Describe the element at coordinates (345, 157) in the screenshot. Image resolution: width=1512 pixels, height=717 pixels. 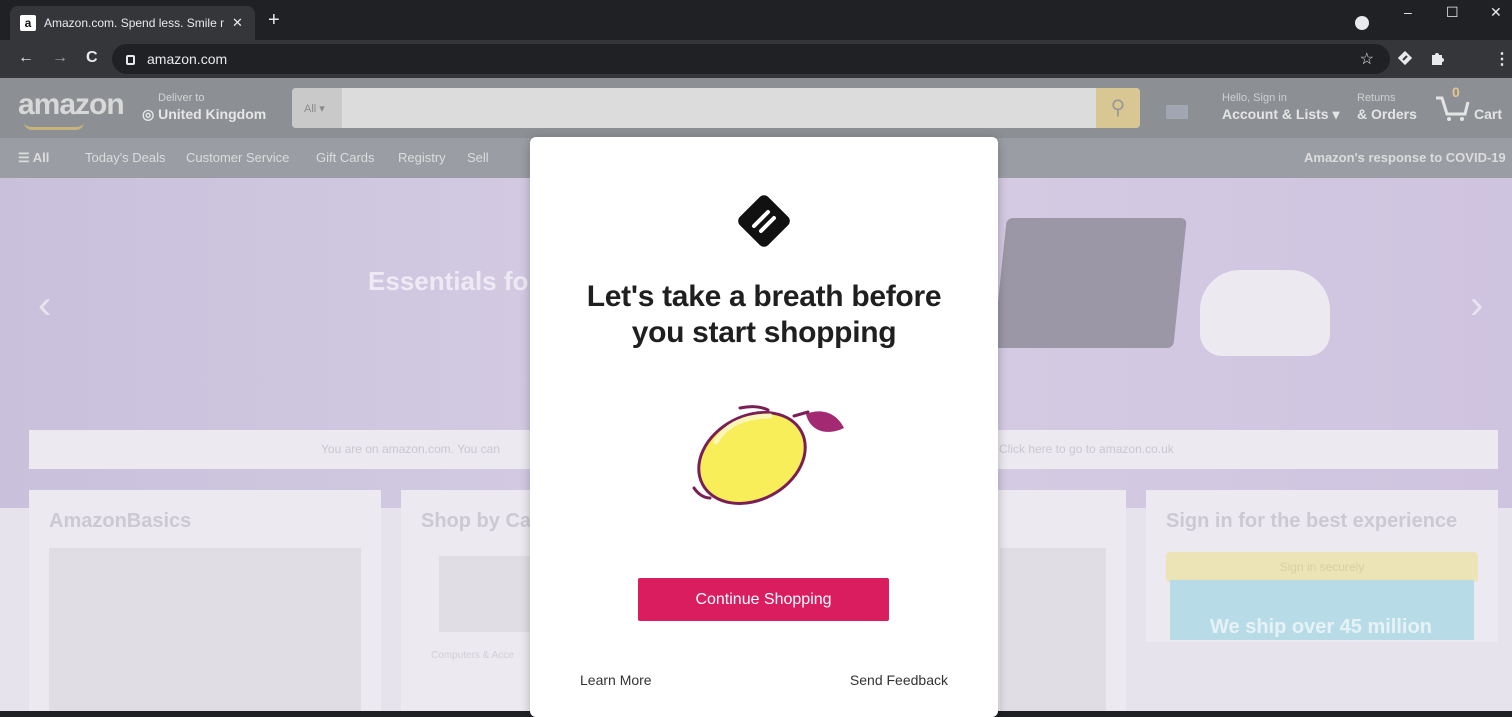
I see `subnav-gift-cards: Gift Cards` at that location.